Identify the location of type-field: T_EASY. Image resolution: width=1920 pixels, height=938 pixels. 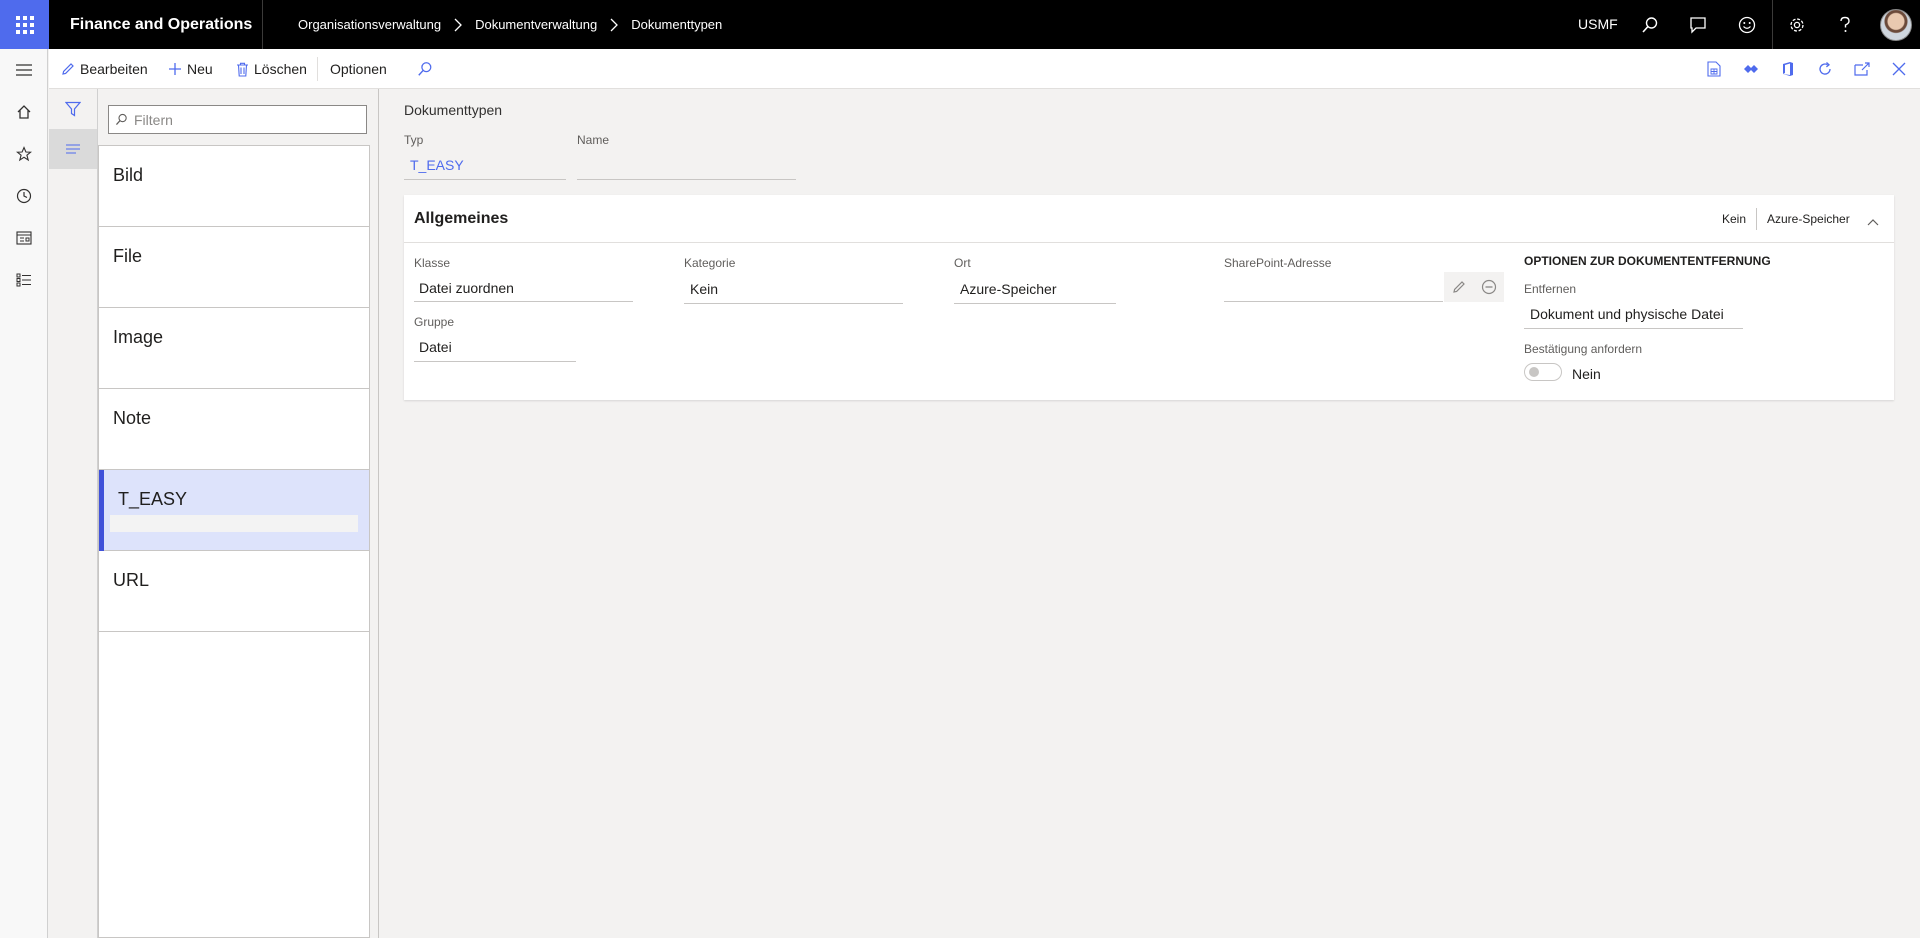
(437, 165).